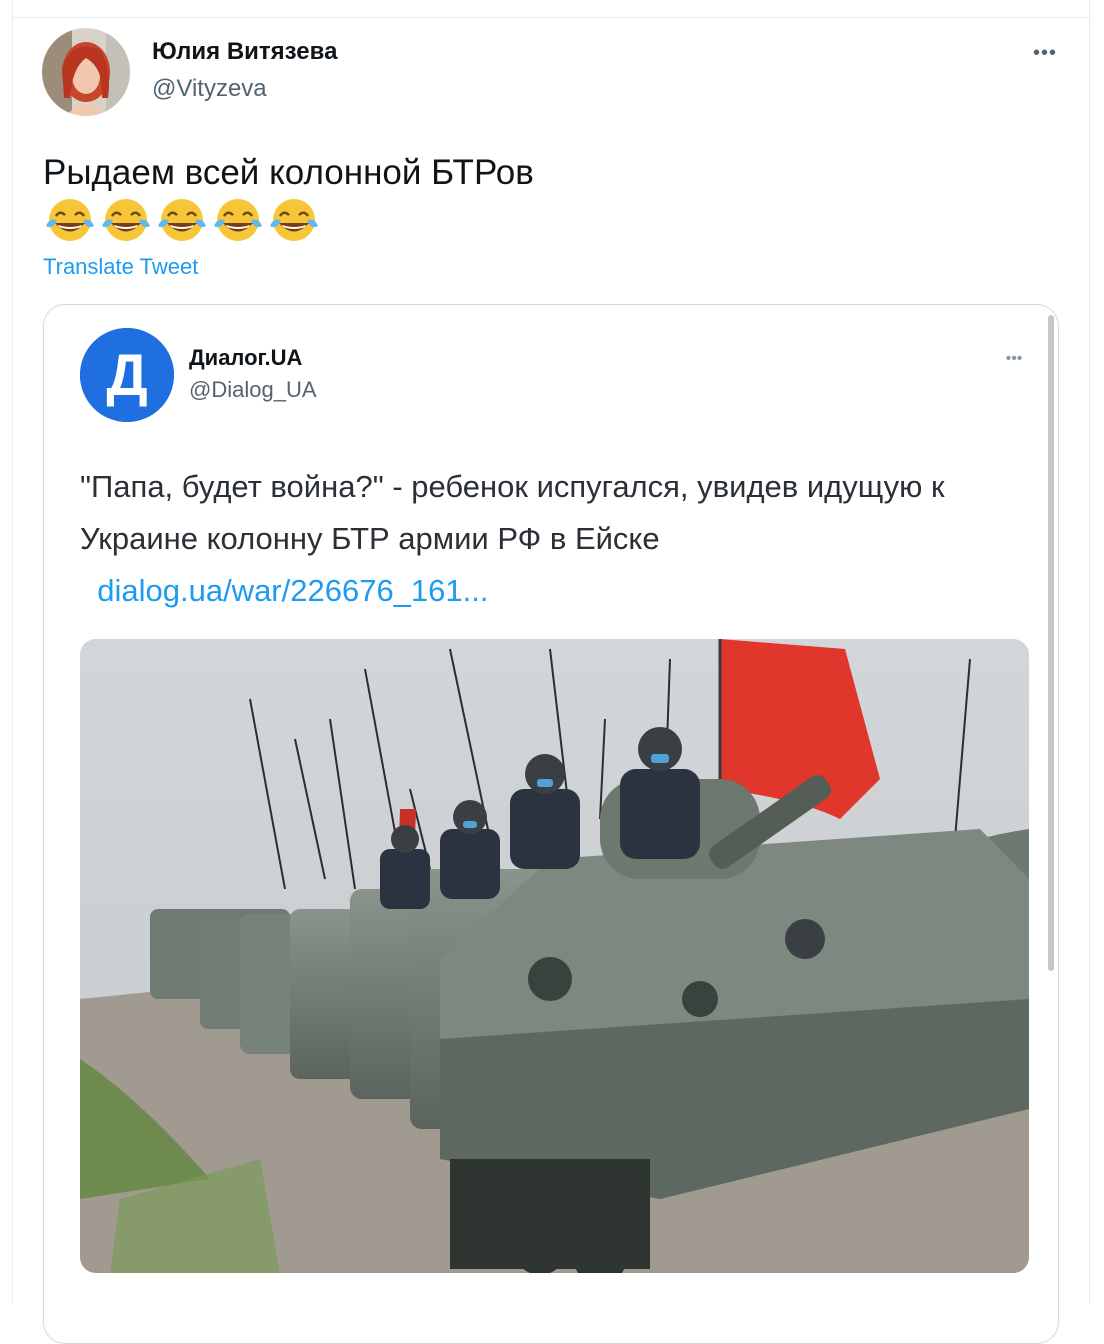 The image size is (1104, 1344). I want to click on emoji-row, so click(182, 220).